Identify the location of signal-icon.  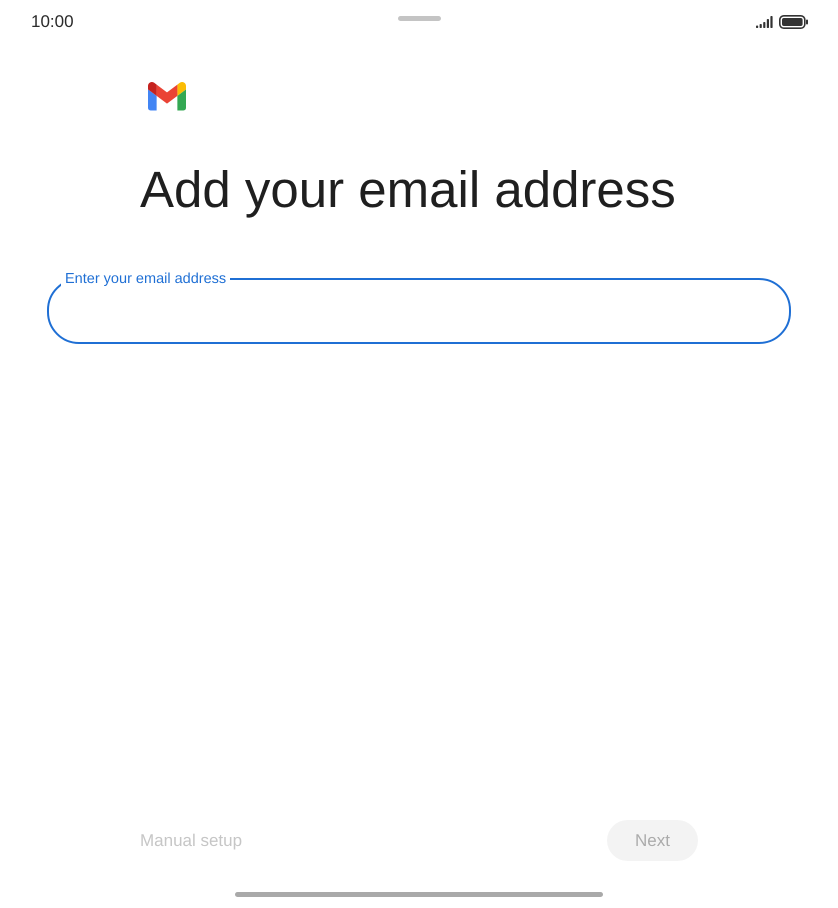
(764, 22).